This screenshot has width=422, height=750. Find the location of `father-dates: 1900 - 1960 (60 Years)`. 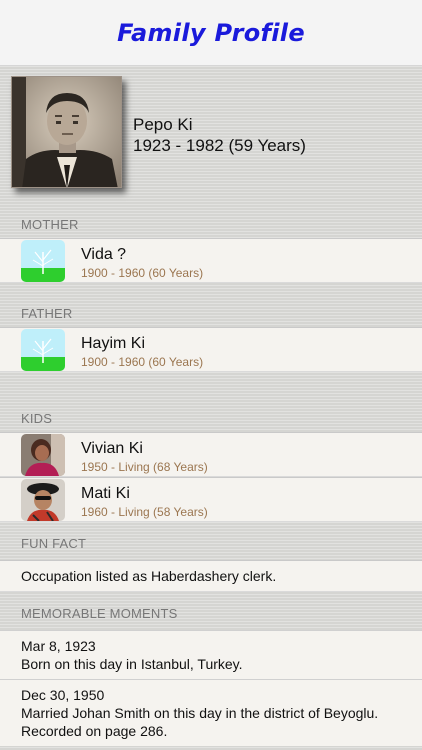

father-dates: 1900 - 1960 (60 Years) is located at coordinates (142, 362).